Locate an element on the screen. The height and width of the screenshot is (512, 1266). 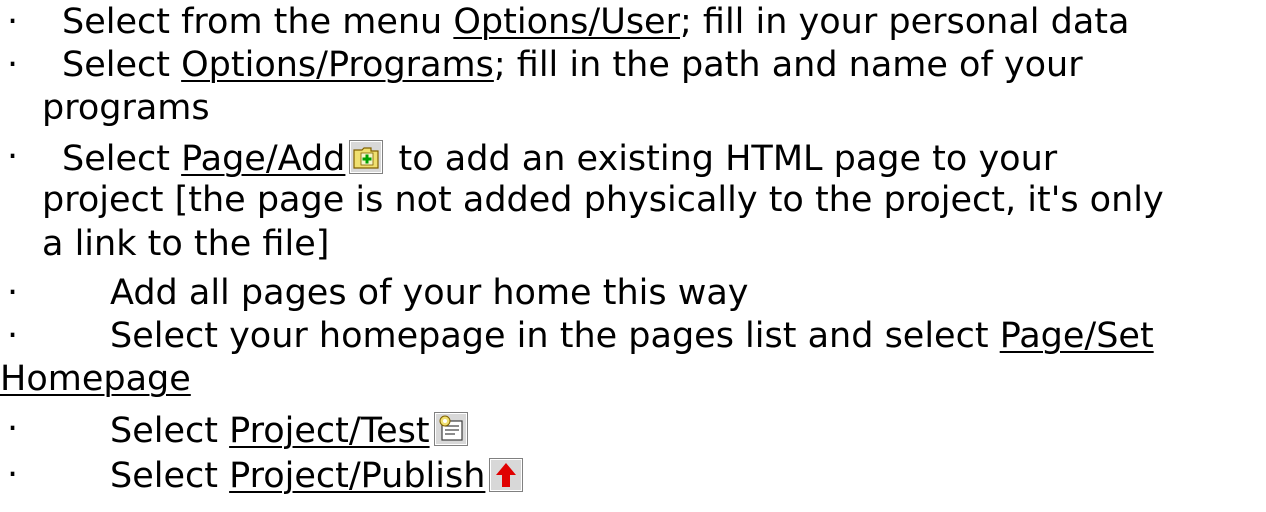
publish-arrow-icon is located at coordinates (506, 475).